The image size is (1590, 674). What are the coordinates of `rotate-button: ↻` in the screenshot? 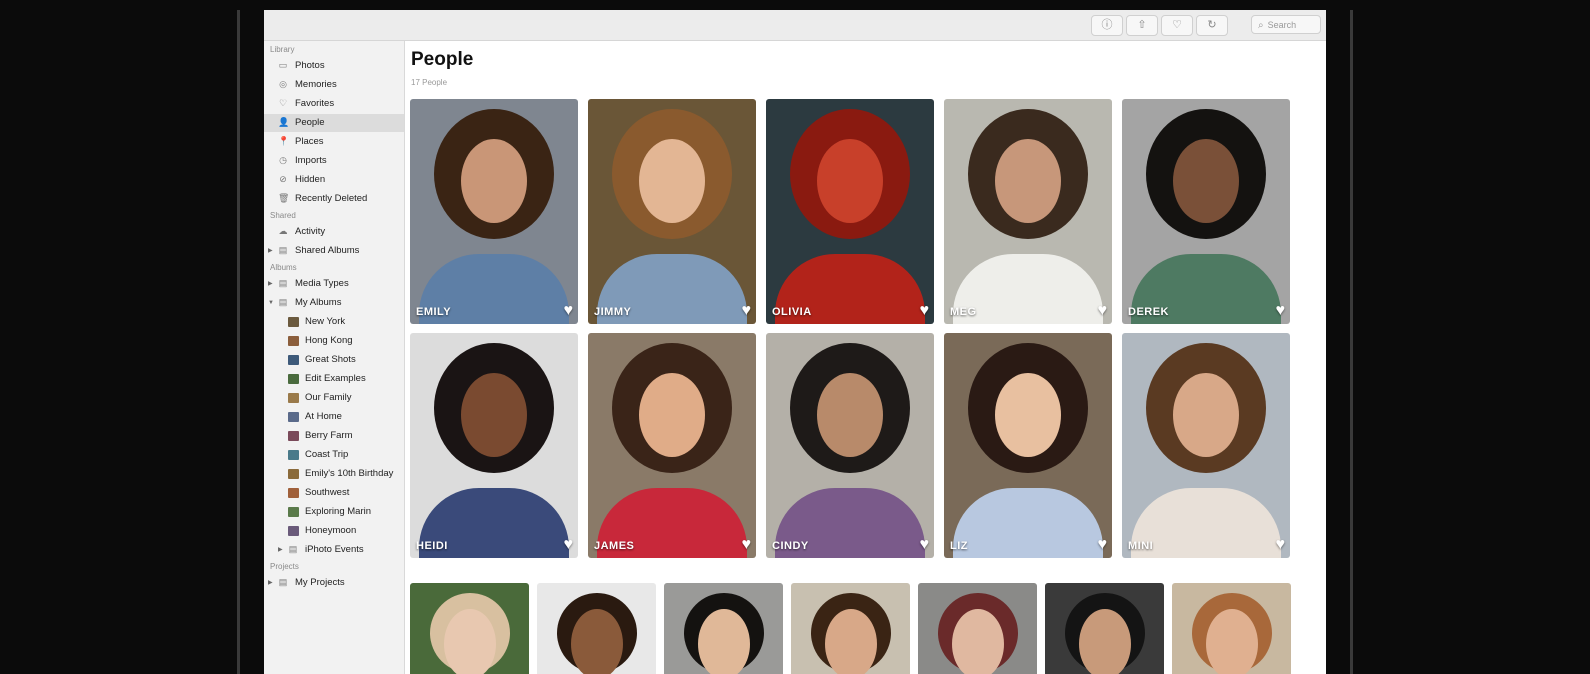 It's located at (1212, 25).